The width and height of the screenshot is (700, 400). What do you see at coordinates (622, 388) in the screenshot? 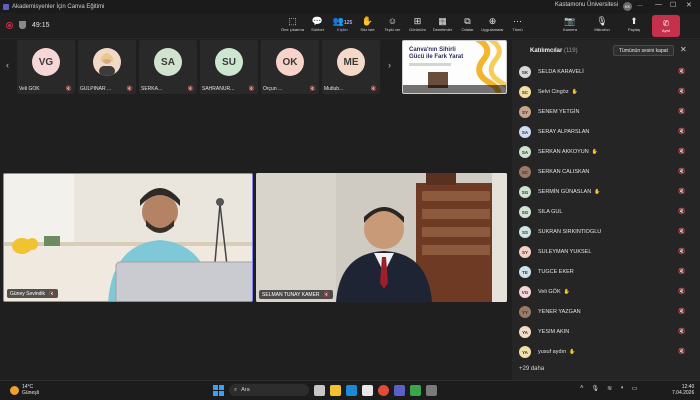
I see `volume-icon: ◖` at bounding box center [622, 388].